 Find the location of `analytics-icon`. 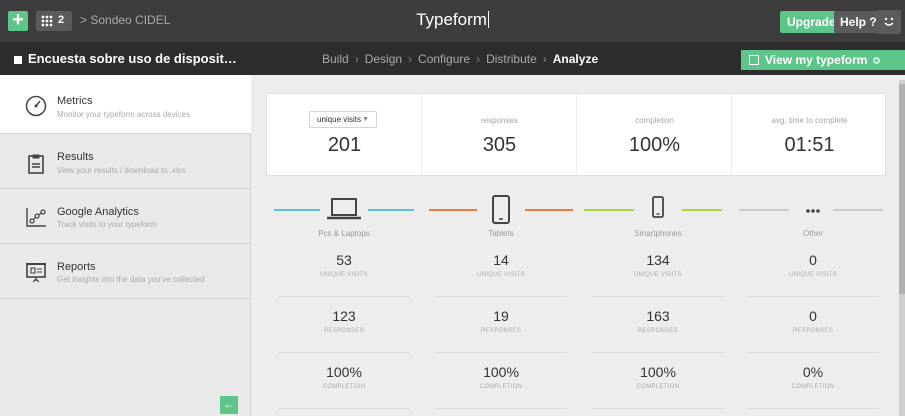

analytics-icon is located at coordinates (36, 217).